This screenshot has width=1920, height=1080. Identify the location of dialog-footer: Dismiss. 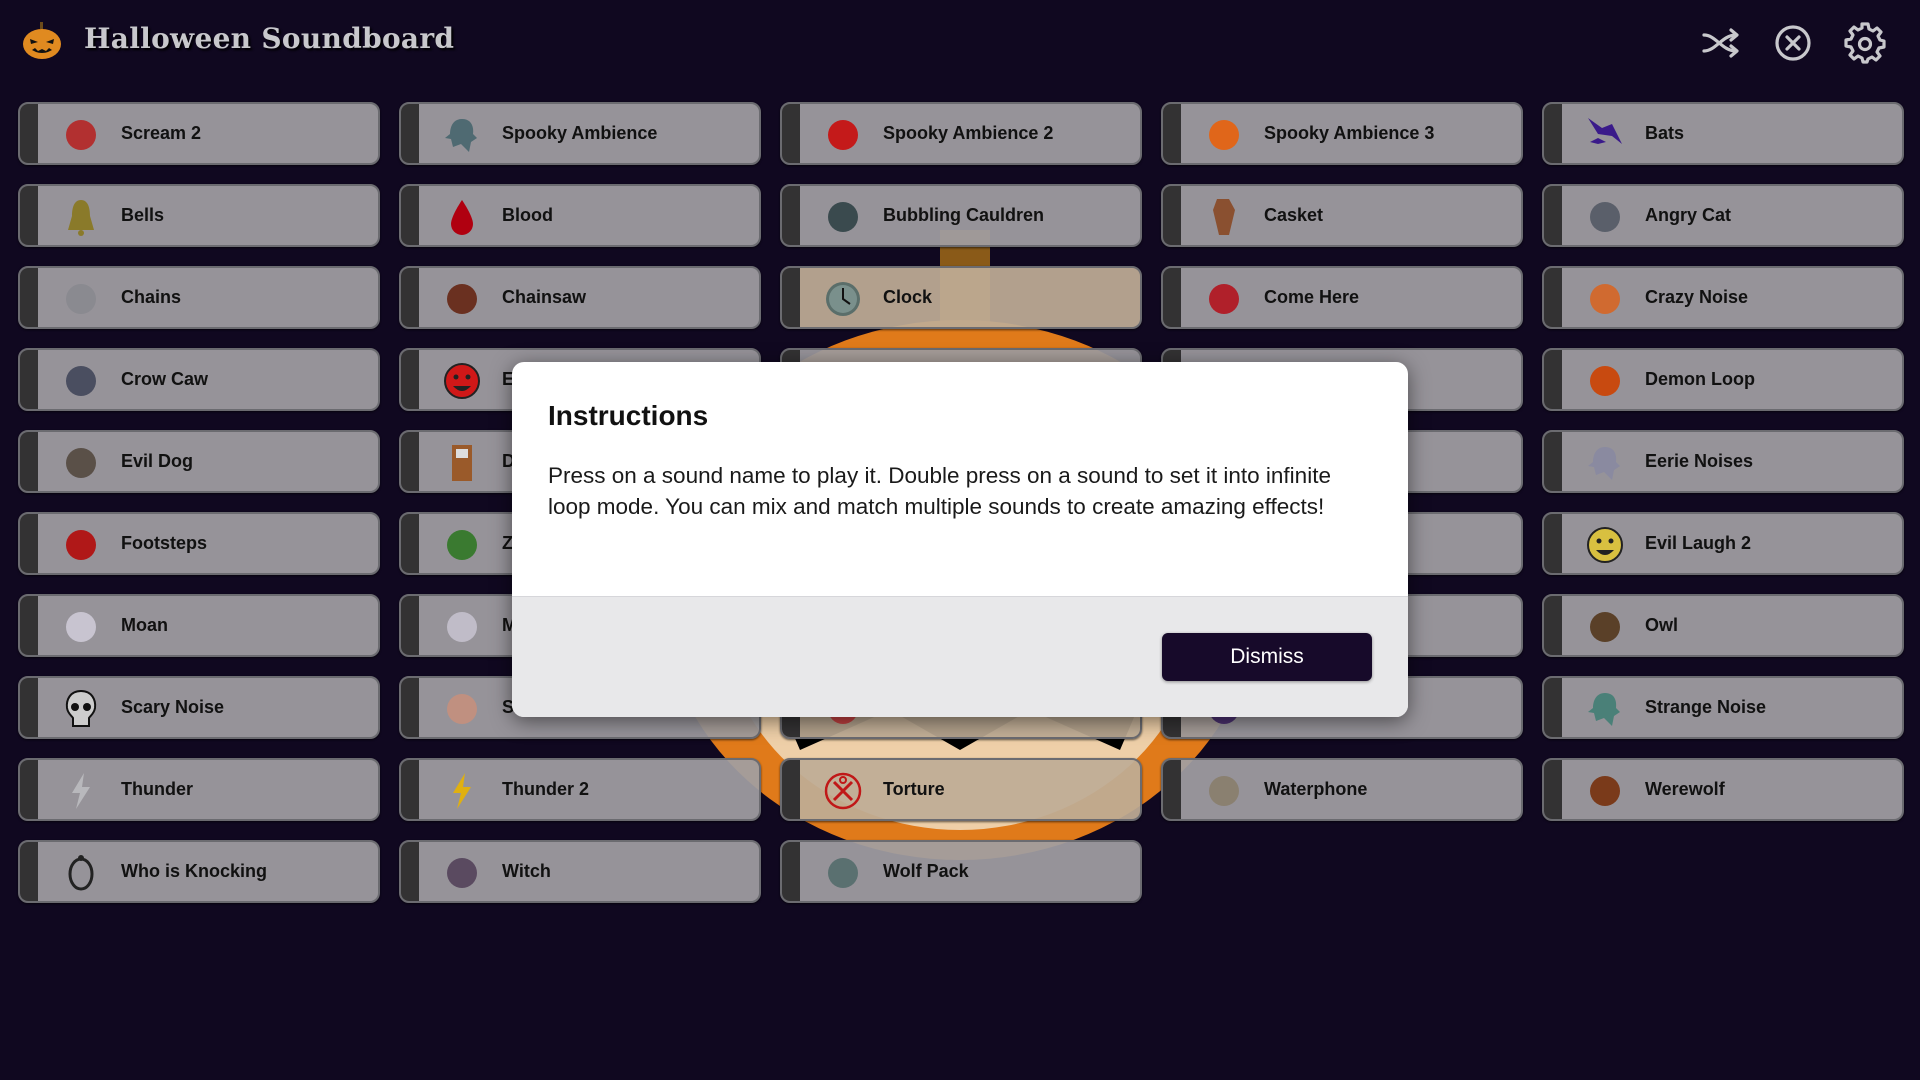
(960, 656).